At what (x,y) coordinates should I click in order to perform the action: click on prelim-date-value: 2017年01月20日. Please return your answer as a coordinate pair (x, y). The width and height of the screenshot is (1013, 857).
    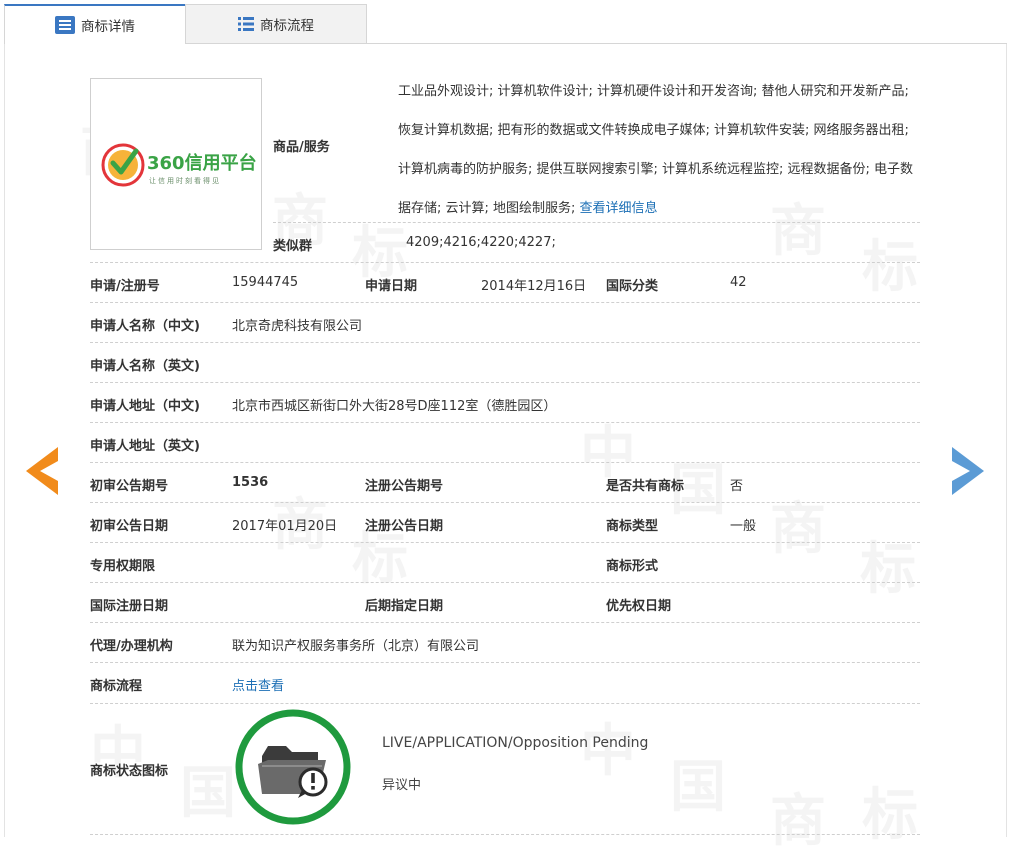
    Looking at the image, I should click on (285, 526).